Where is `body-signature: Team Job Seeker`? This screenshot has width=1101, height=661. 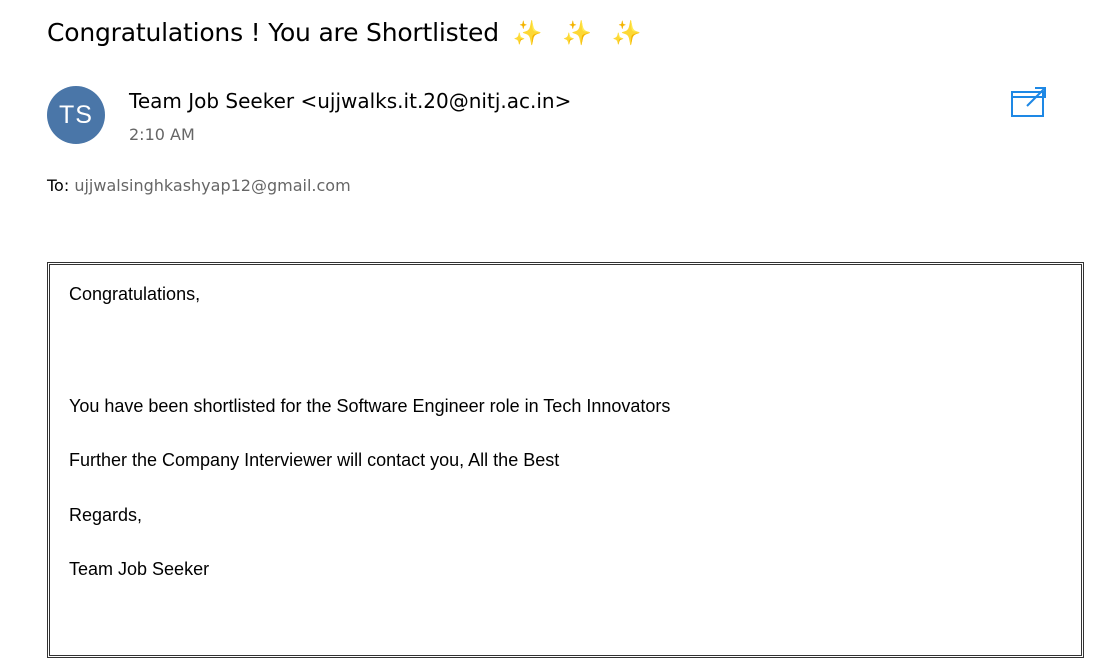
body-signature: Team Job Seeker is located at coordinates (139, 569).